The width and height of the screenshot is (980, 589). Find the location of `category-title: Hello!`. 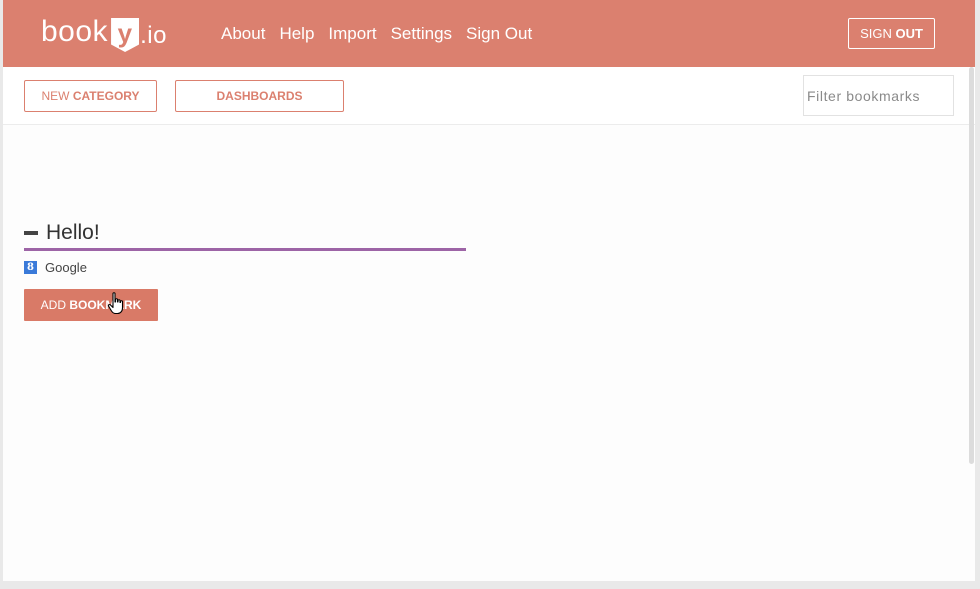

category-title: Hello! is located at coordinates (73, 233).